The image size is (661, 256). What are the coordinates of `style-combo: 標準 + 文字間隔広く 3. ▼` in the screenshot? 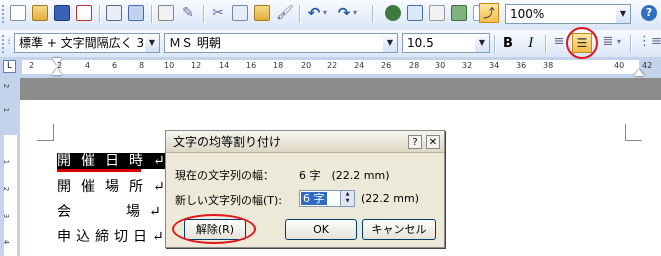 It's located at (87, 43).